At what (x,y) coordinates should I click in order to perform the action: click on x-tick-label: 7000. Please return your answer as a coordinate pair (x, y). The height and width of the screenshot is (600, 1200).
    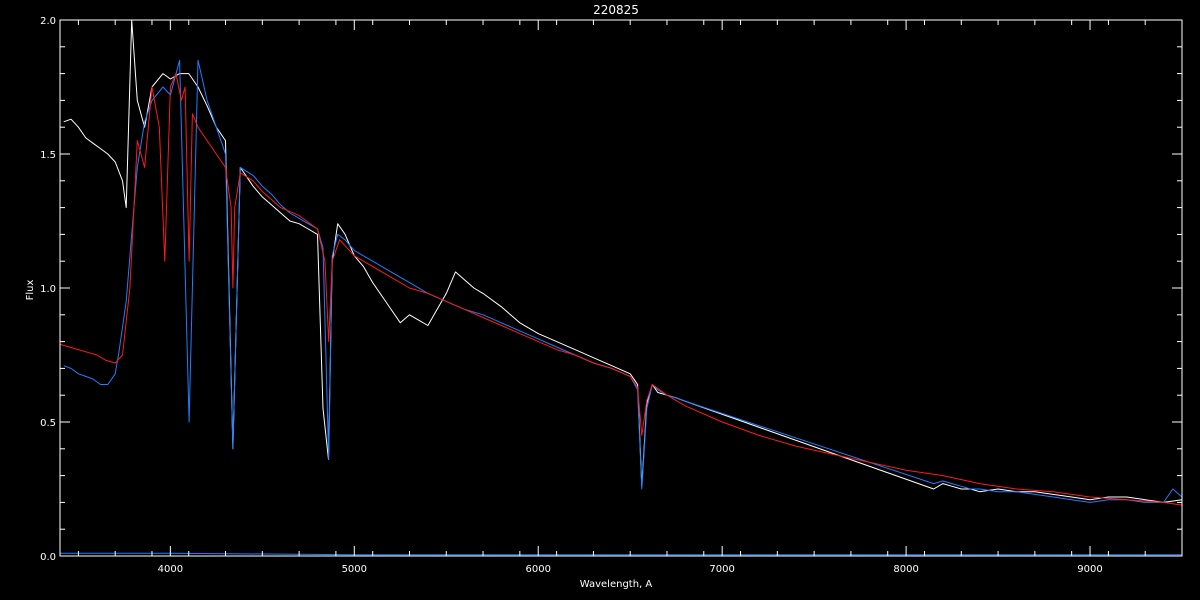
    Looking at the image, I should click on (721, 569).